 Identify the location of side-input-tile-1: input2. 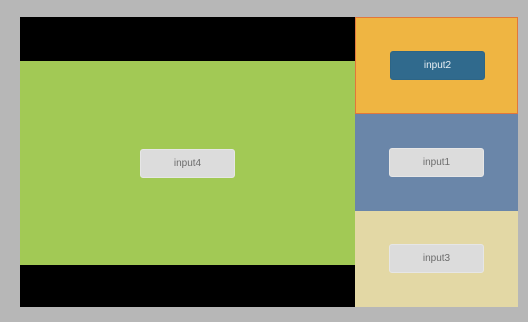
(436, 65).